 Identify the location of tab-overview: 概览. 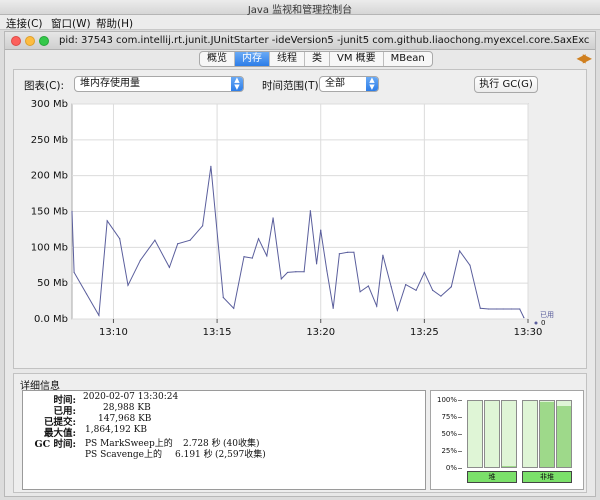
(217, 59).